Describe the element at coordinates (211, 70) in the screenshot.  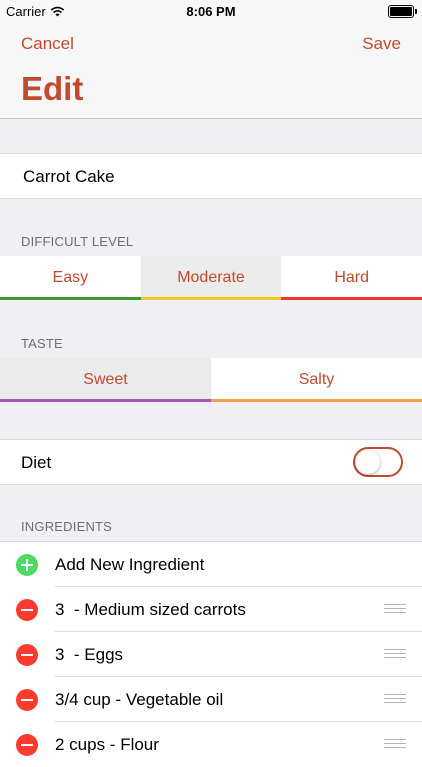
I see `navigation-bar: Cancel Save Edit` at that location.